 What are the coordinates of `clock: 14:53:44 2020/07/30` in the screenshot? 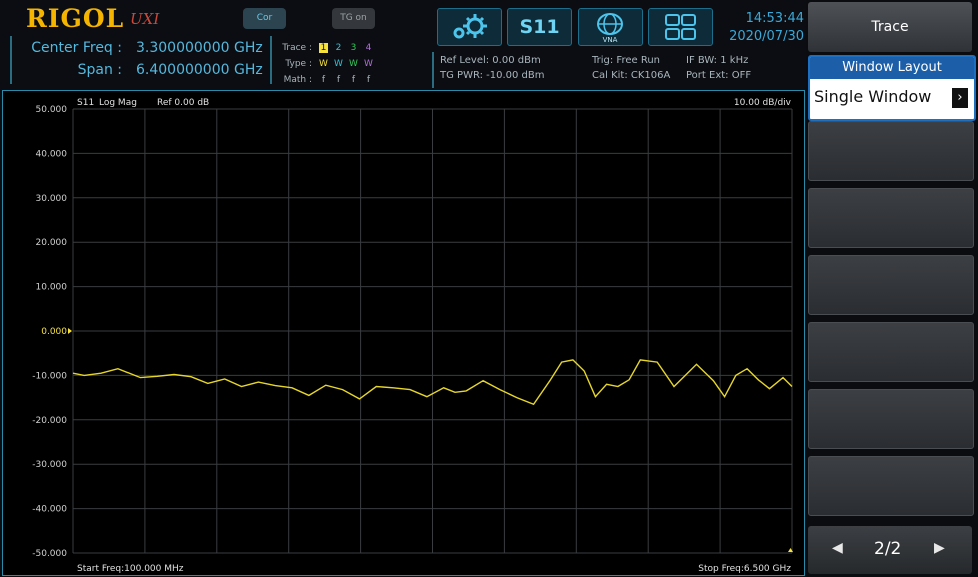 It's located at (761, 28).